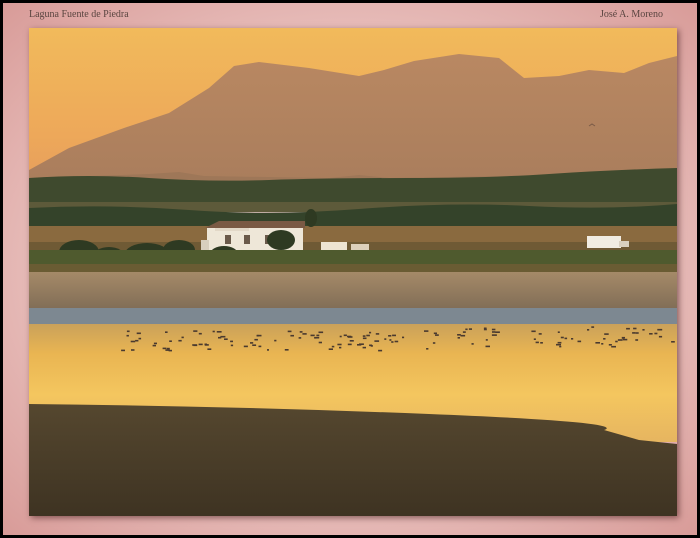  Describe the element at coordinates (353, 317) in the screenshot. I see `lagoon-far` at that location.